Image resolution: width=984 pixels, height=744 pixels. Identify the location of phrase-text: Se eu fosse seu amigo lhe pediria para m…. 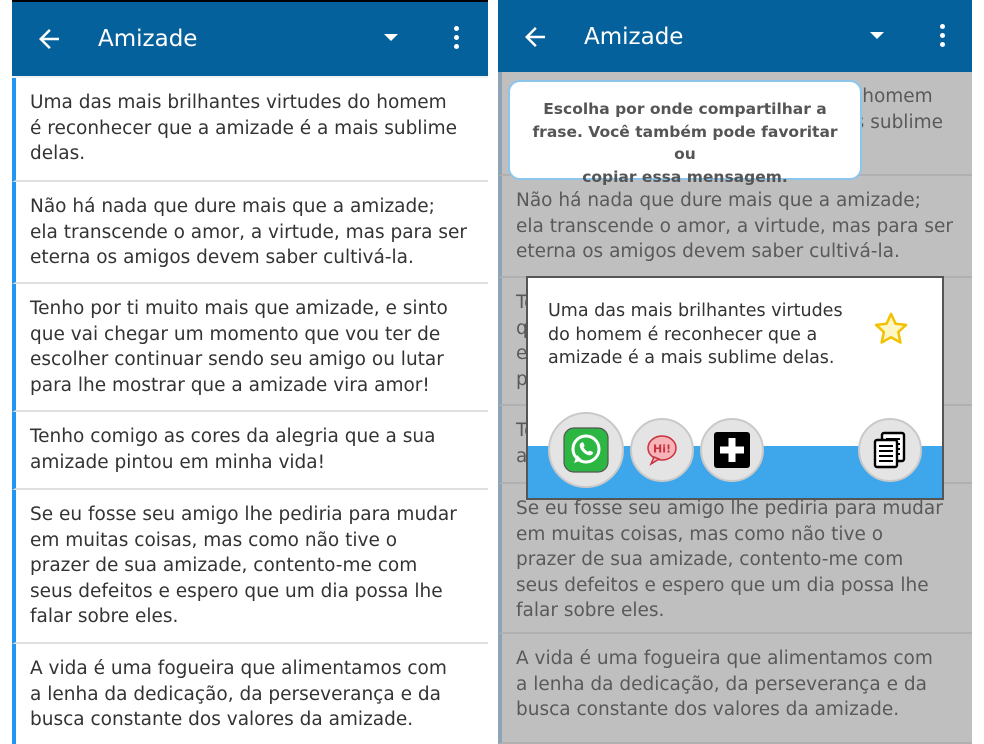
(243, 565).